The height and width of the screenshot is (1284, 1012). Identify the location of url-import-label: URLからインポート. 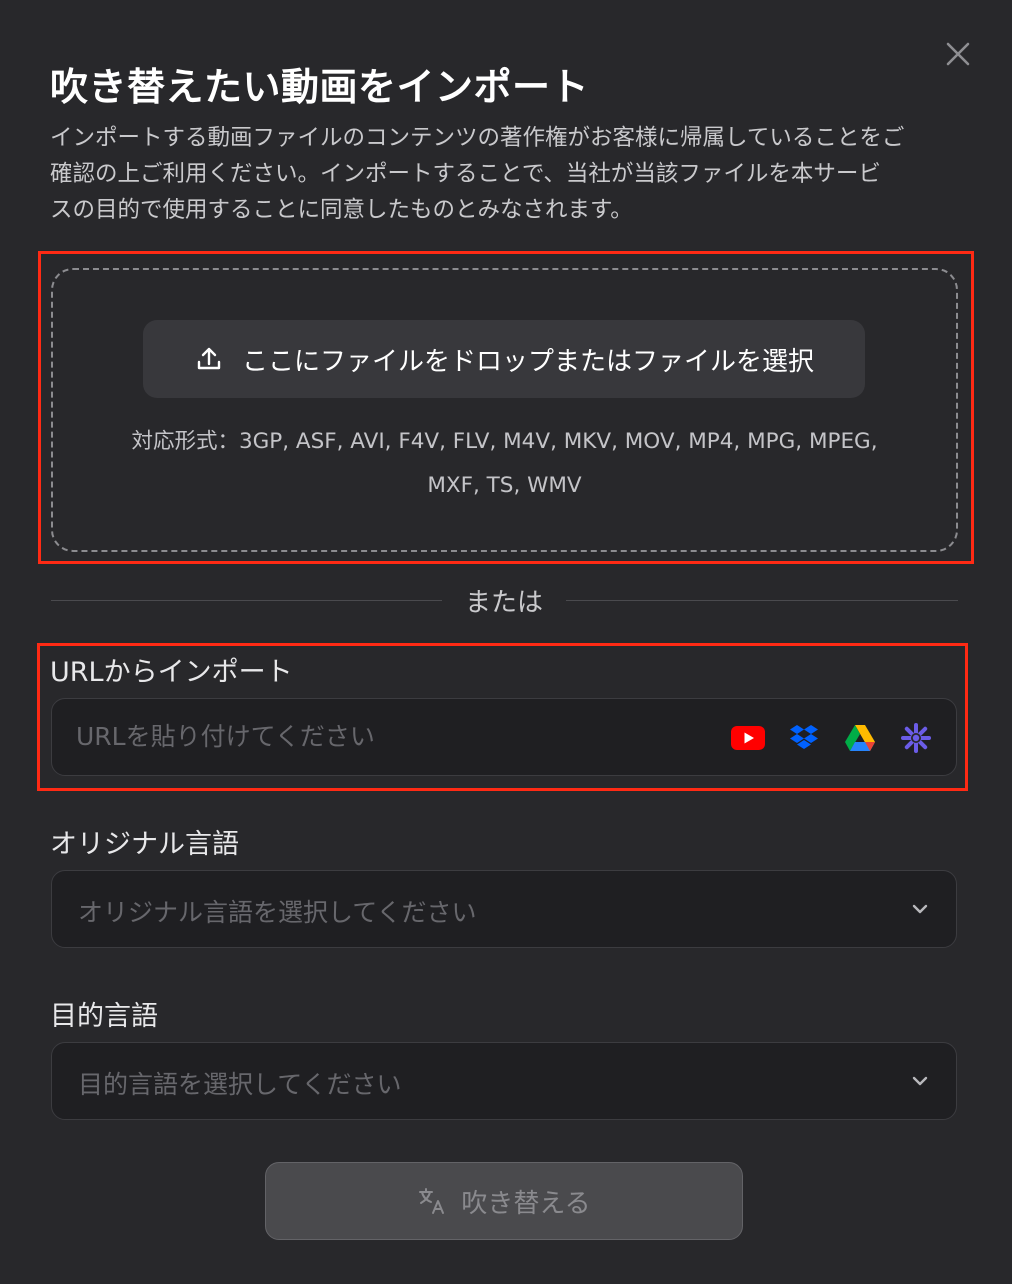
(171, 672).